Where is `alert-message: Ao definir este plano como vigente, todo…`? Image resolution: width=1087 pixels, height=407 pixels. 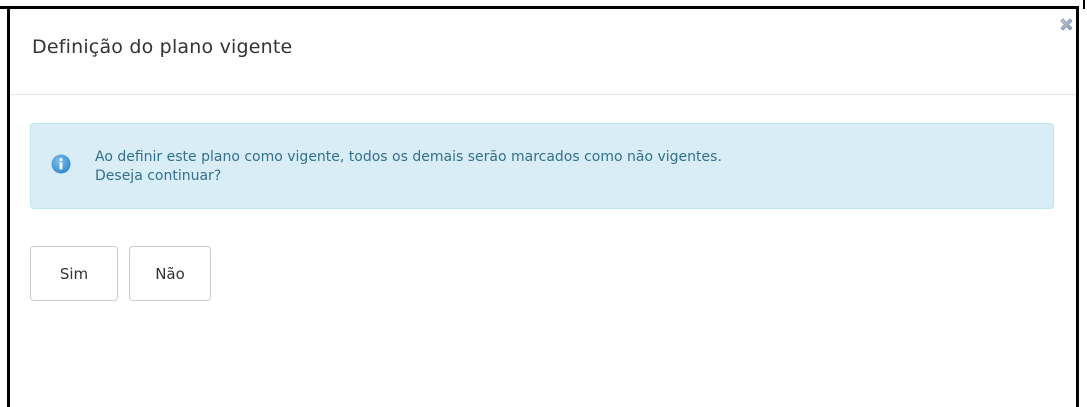 alert-message: Ao definir este plano como vigente, todo… is located at coordinates (565, 167).